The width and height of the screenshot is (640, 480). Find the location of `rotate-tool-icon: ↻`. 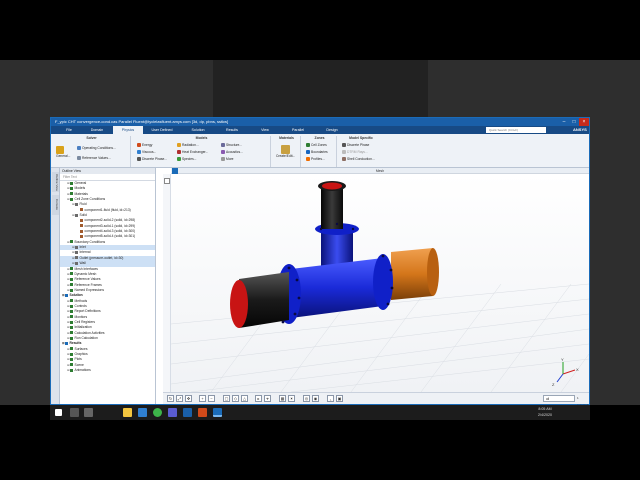

rotate-tool-icon: ↻ is located at coordinates (170, 398).